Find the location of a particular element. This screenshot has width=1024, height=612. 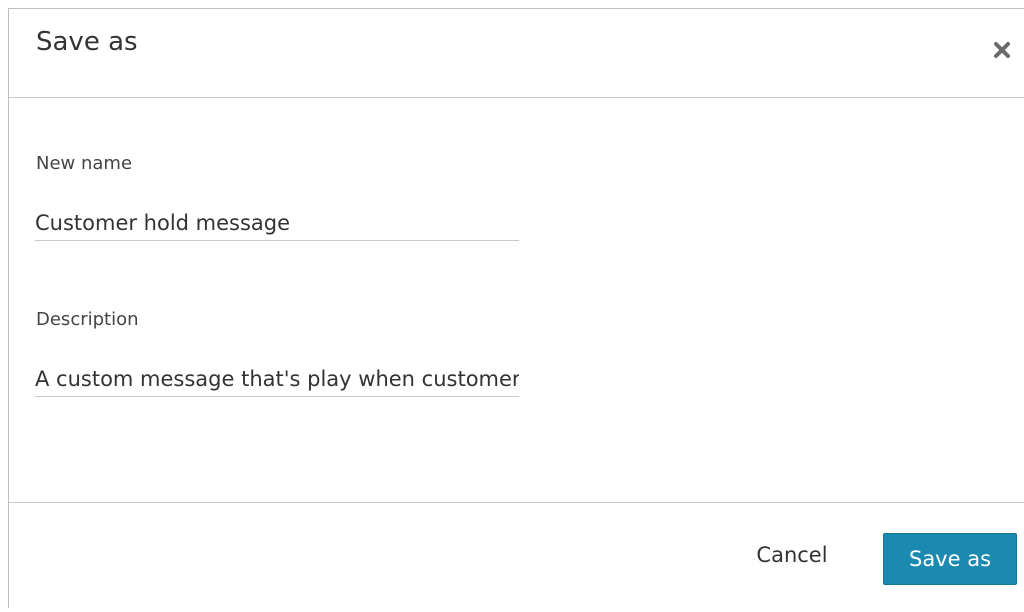

close-icon is located at coordinates (1002, 50).